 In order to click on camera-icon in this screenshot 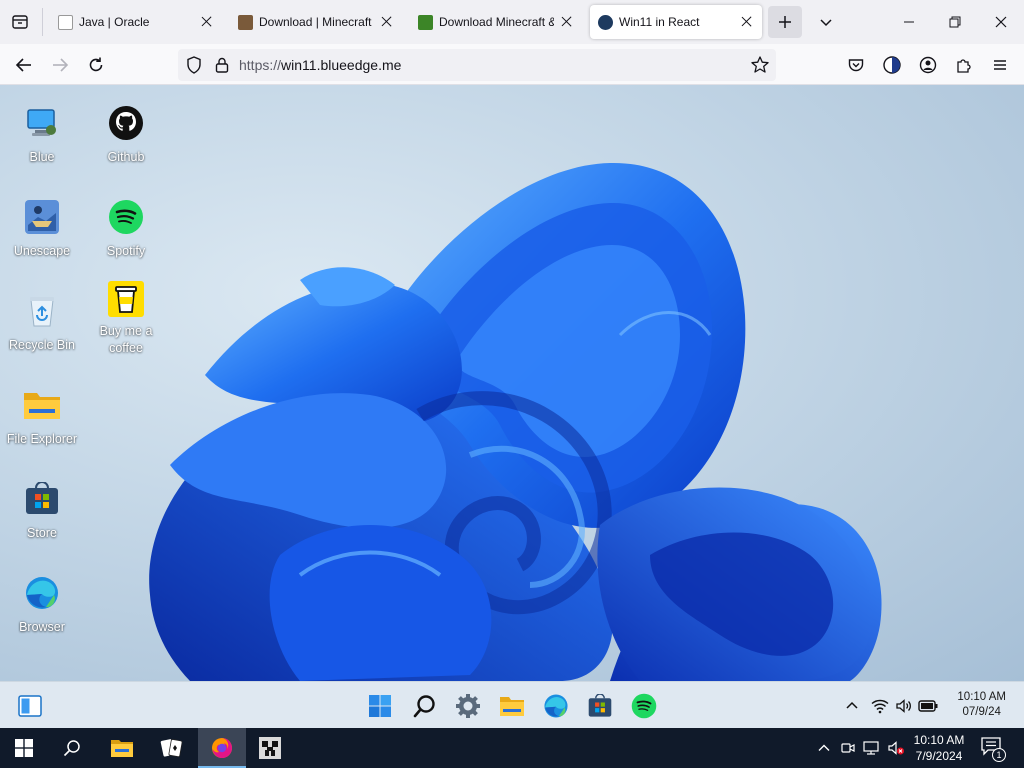, I will do `click(848, 748)`.